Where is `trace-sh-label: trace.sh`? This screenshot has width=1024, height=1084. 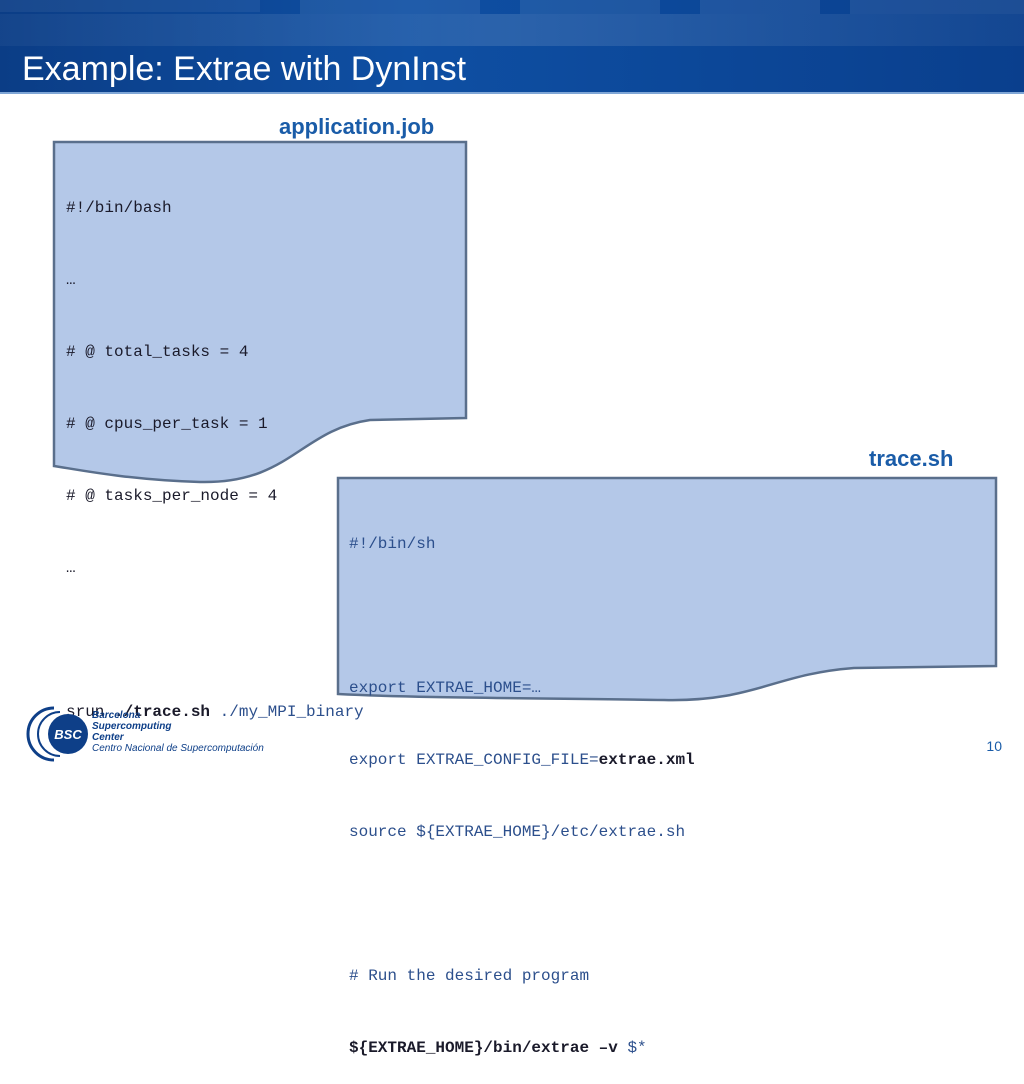
trace-sh-label: trace.sh is located at coordinates (911, 458).